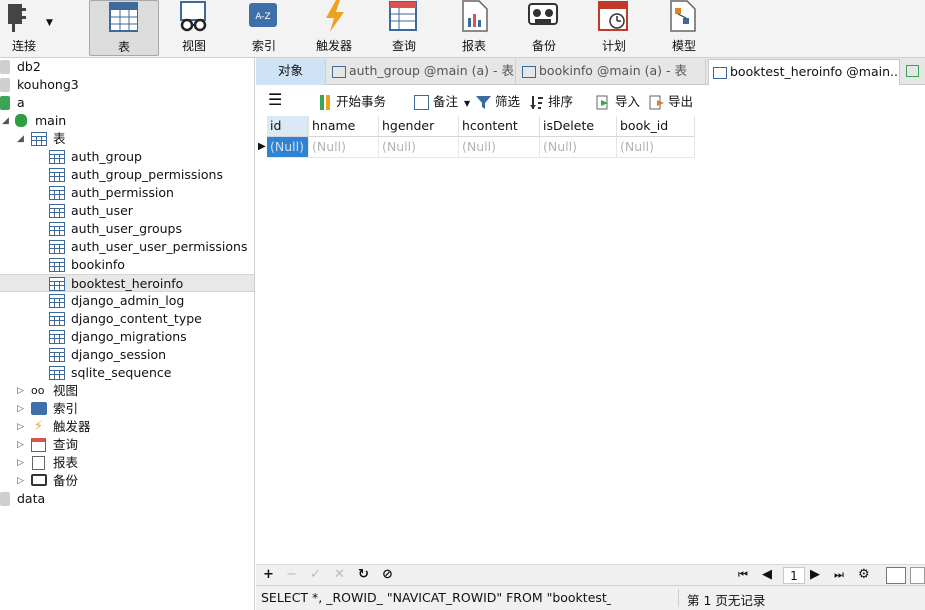 This screenshot has height=610, width=925. I want to click on tree-connection-label: db2, so click(29, 66).